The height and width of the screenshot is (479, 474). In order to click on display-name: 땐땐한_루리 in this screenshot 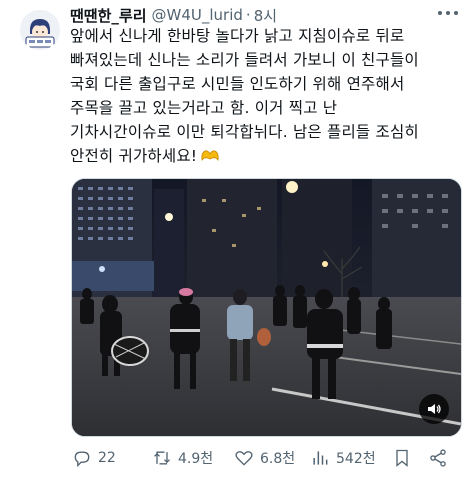, I will do `click(108, 15)`.